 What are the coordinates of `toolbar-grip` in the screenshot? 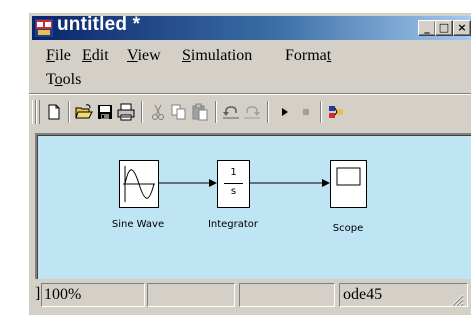 It's located at (38, 112).